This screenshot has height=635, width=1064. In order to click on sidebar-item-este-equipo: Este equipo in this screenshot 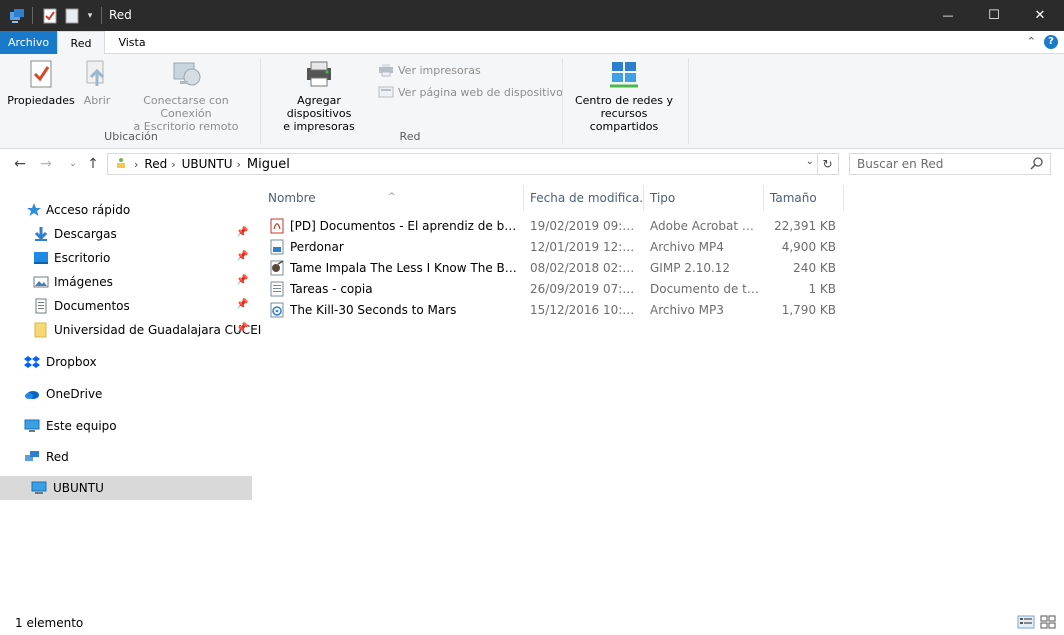, I will do `click(126, 426)`.